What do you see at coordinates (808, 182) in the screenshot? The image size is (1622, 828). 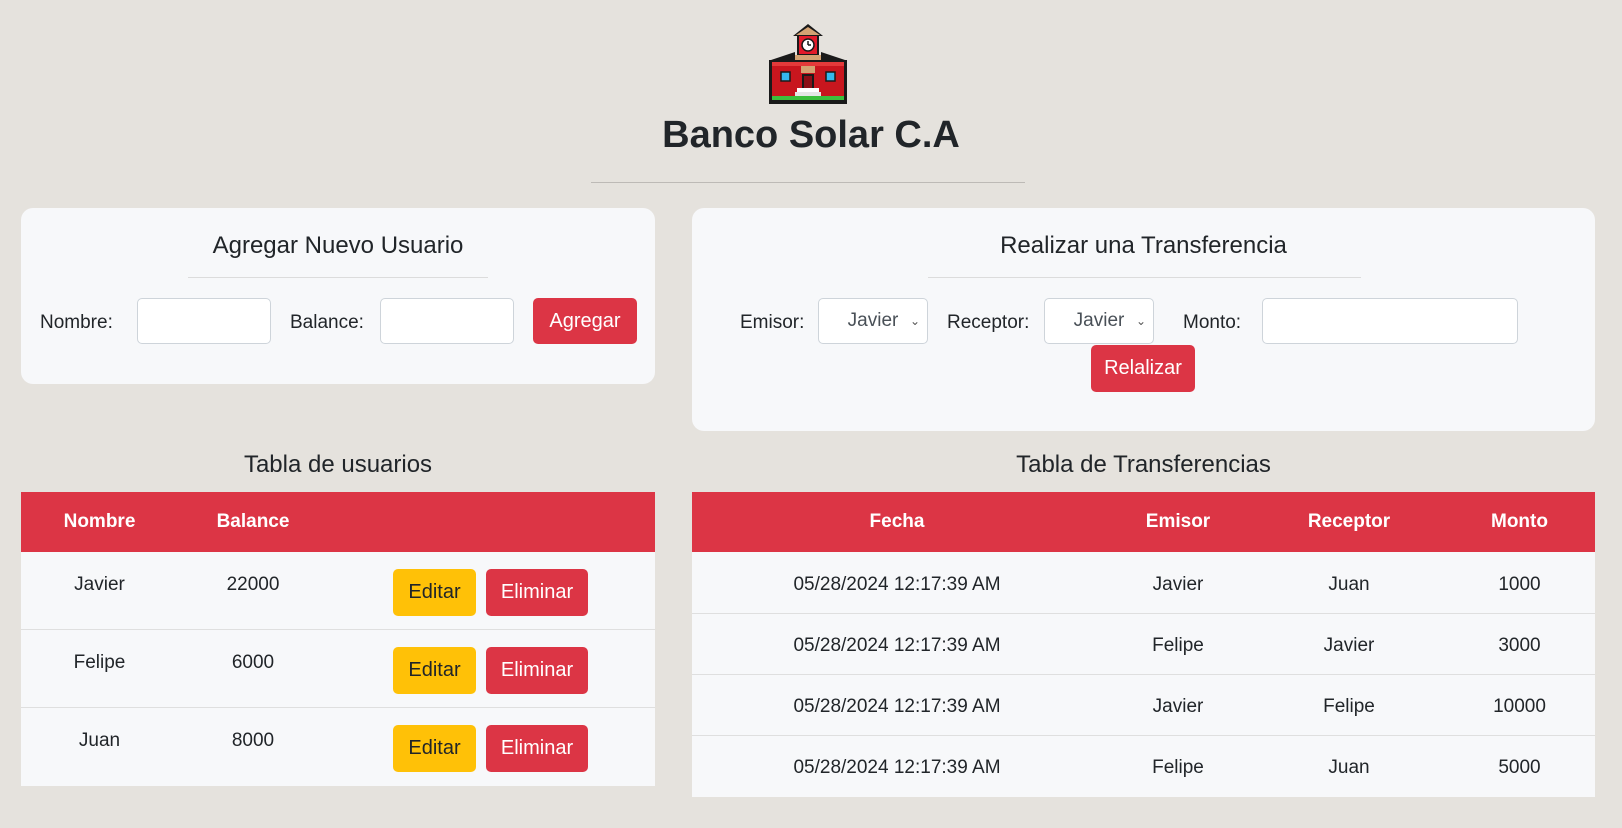 I see `title-divider` at bounding box center [808, 182].